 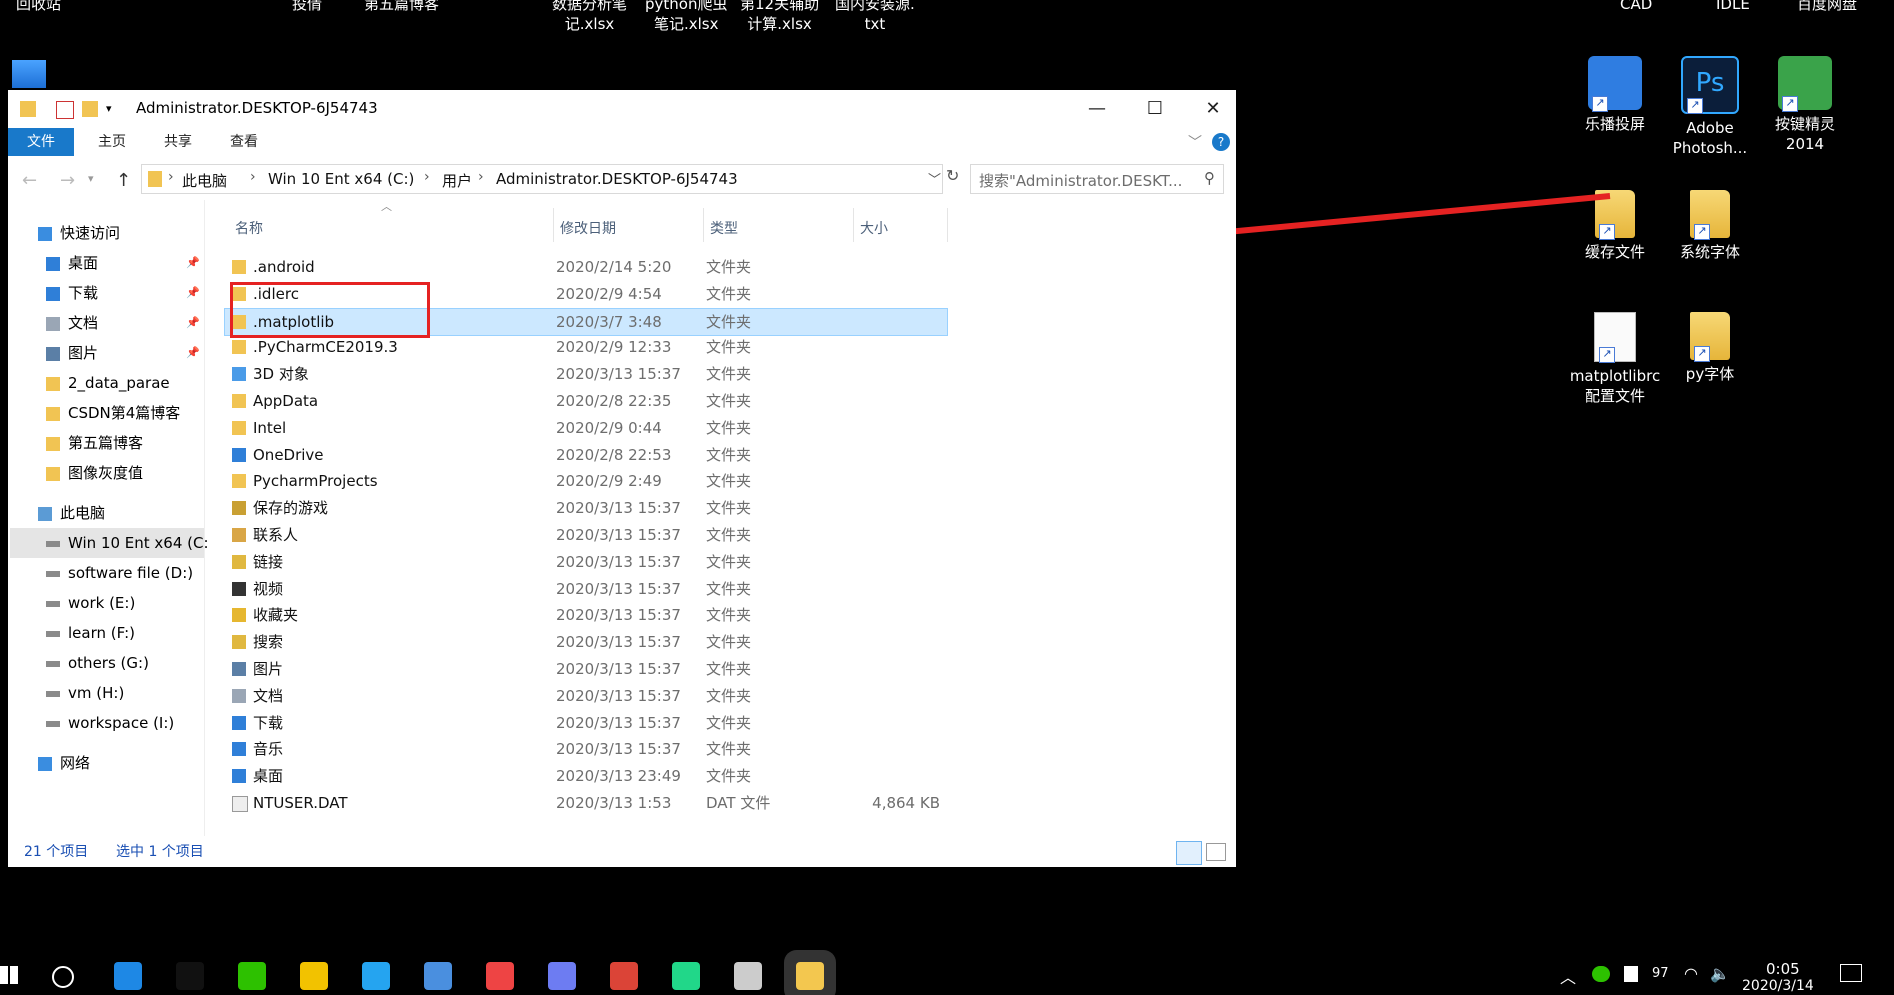 What do you see at coordinates (71, 513) in the screenshot?
I see `sidebar-item: 此电脑` at bounding box center [71, 513].